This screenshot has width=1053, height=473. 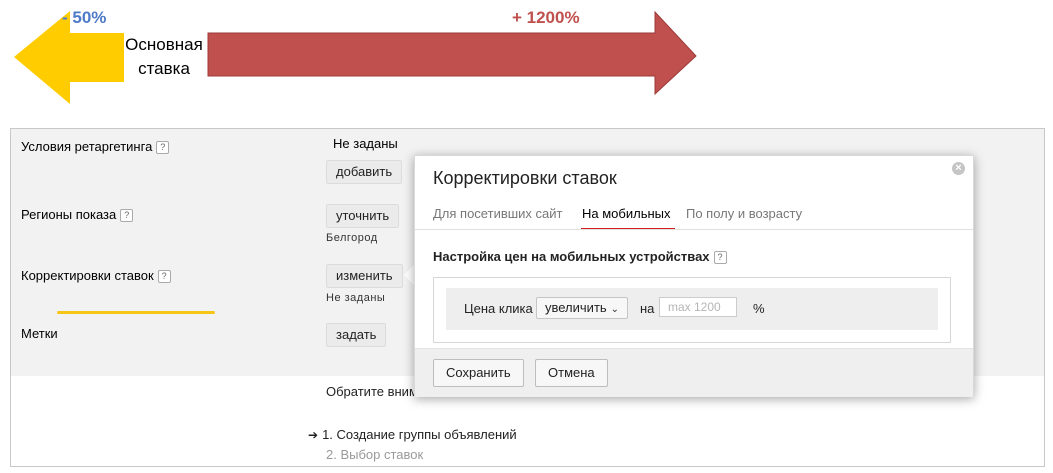 What do you see at coordinates (409, 275) in the screenshot?
I see `popup-pointer` at bounding box center [409, 275].